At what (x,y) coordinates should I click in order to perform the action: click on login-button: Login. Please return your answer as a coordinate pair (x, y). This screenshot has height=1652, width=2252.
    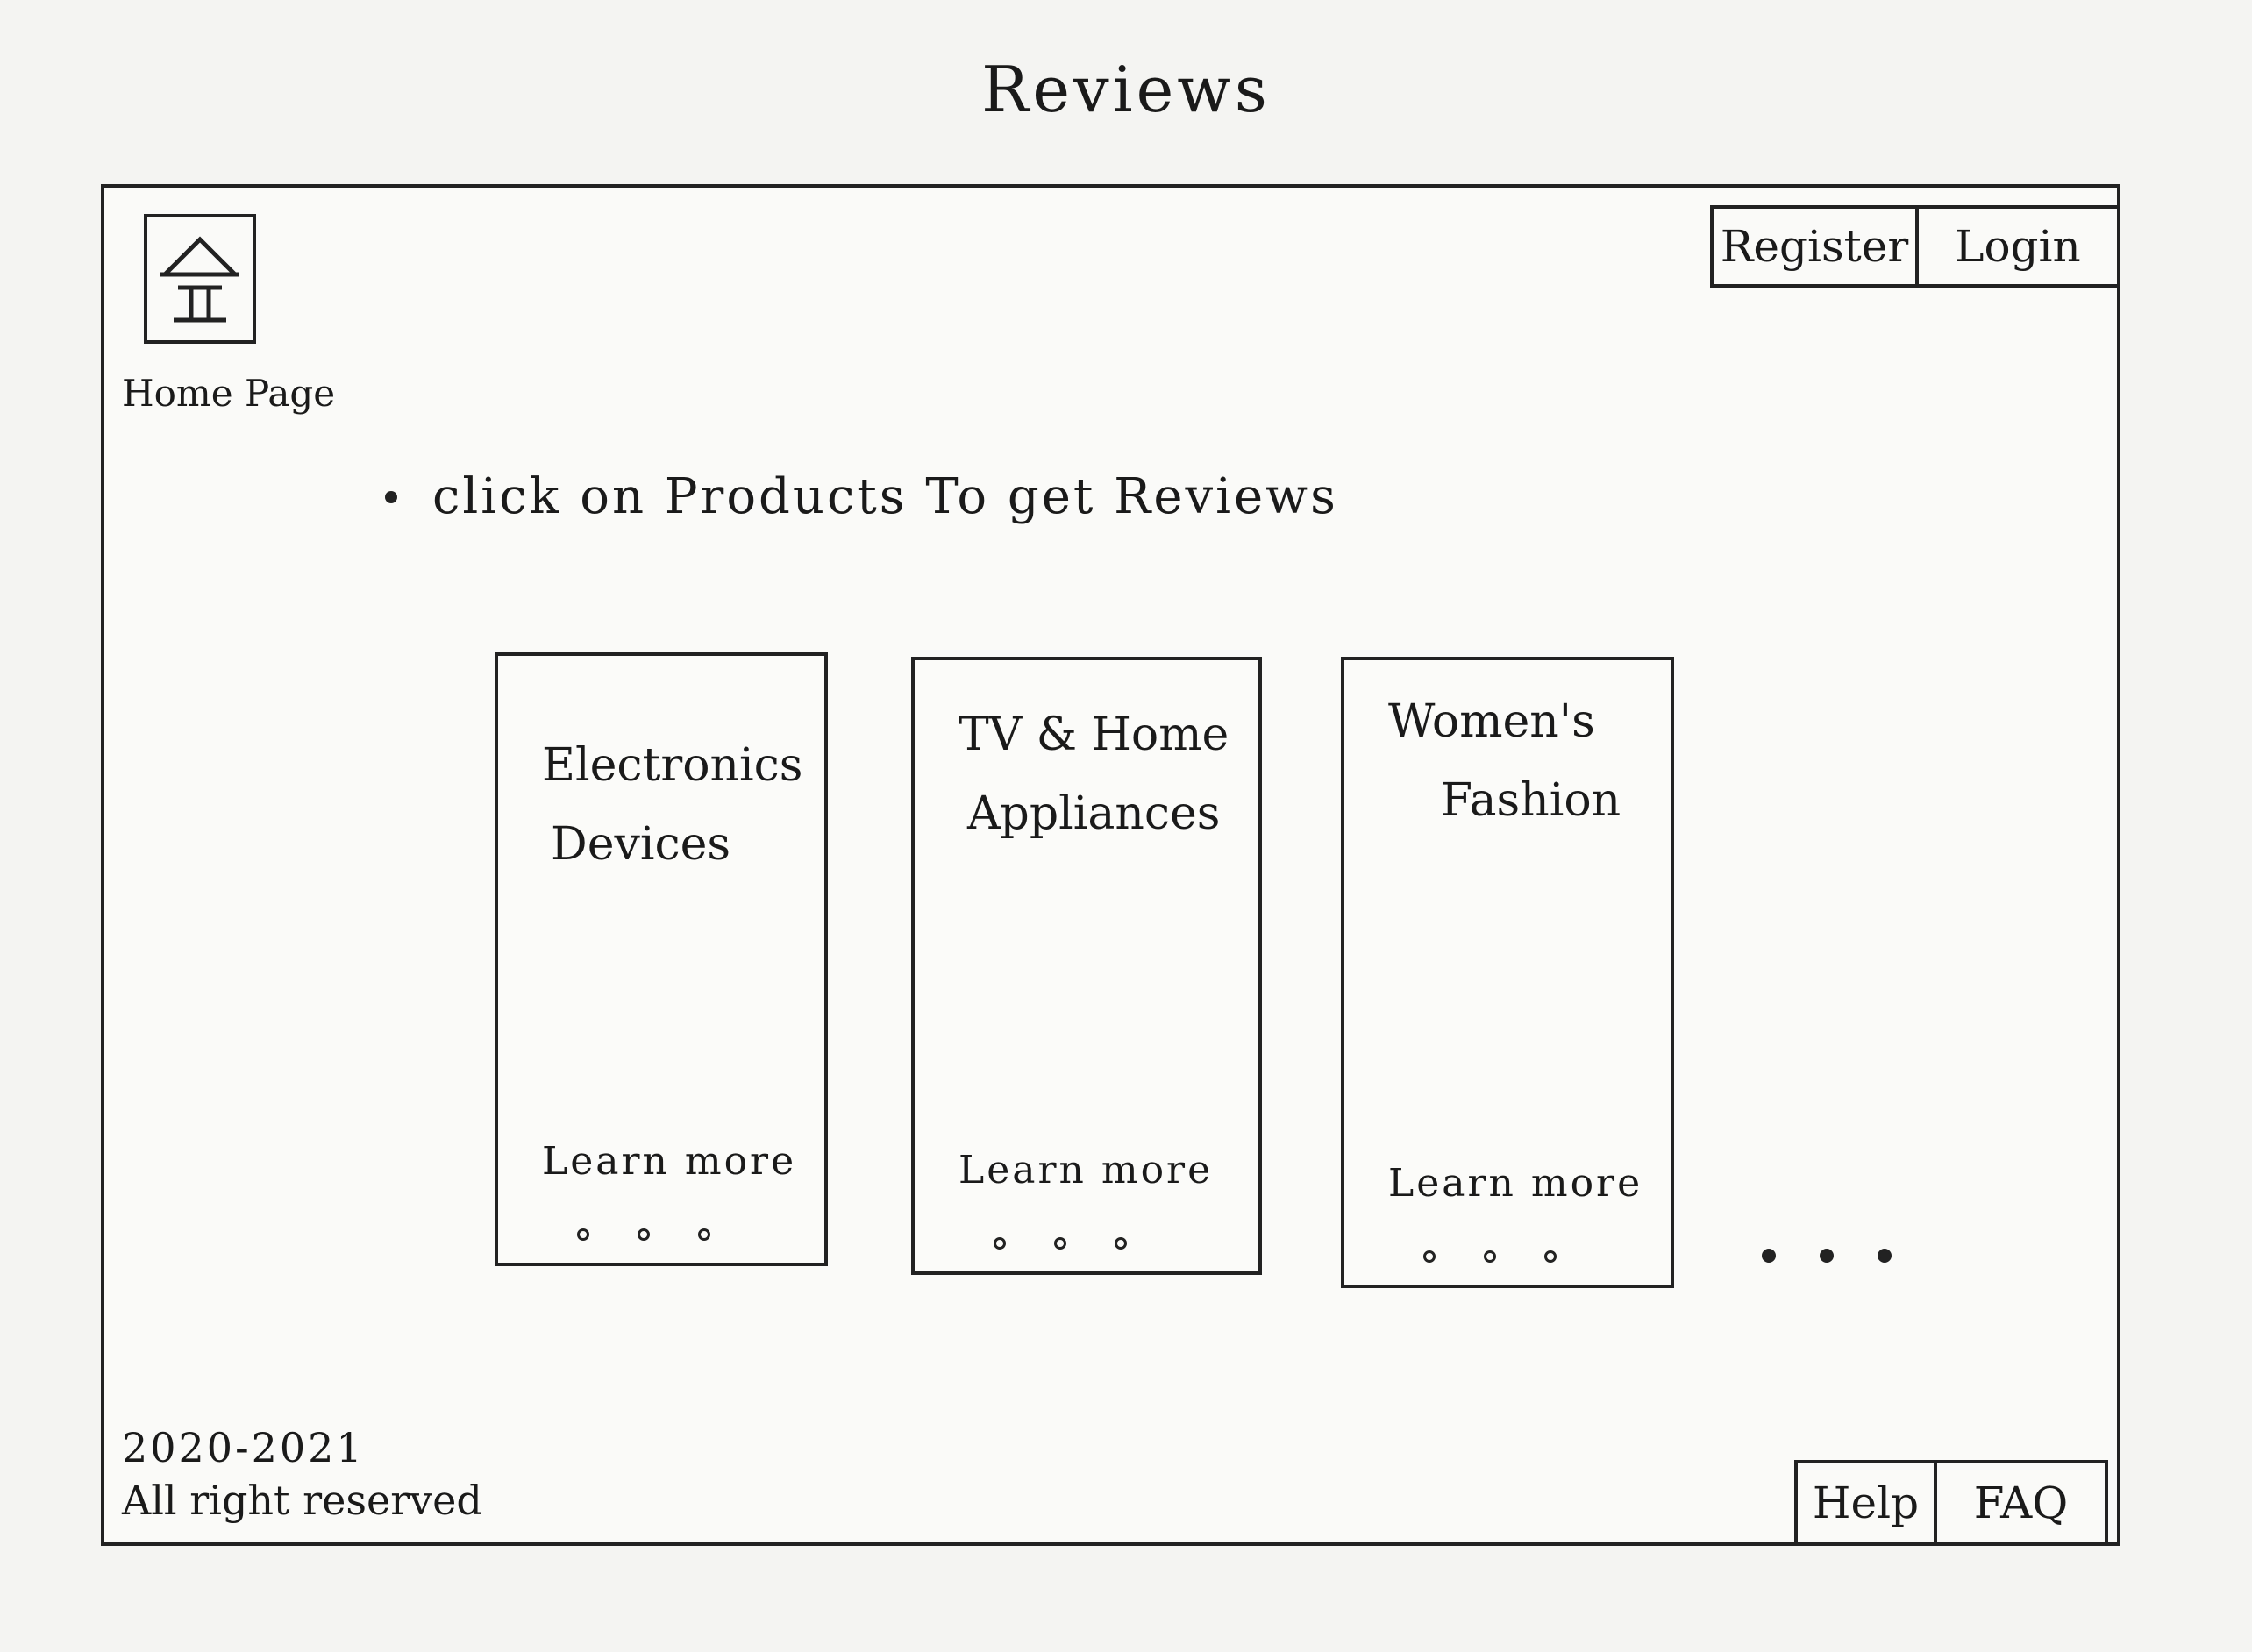
    Looking at the image, I should click on (2016, 246).